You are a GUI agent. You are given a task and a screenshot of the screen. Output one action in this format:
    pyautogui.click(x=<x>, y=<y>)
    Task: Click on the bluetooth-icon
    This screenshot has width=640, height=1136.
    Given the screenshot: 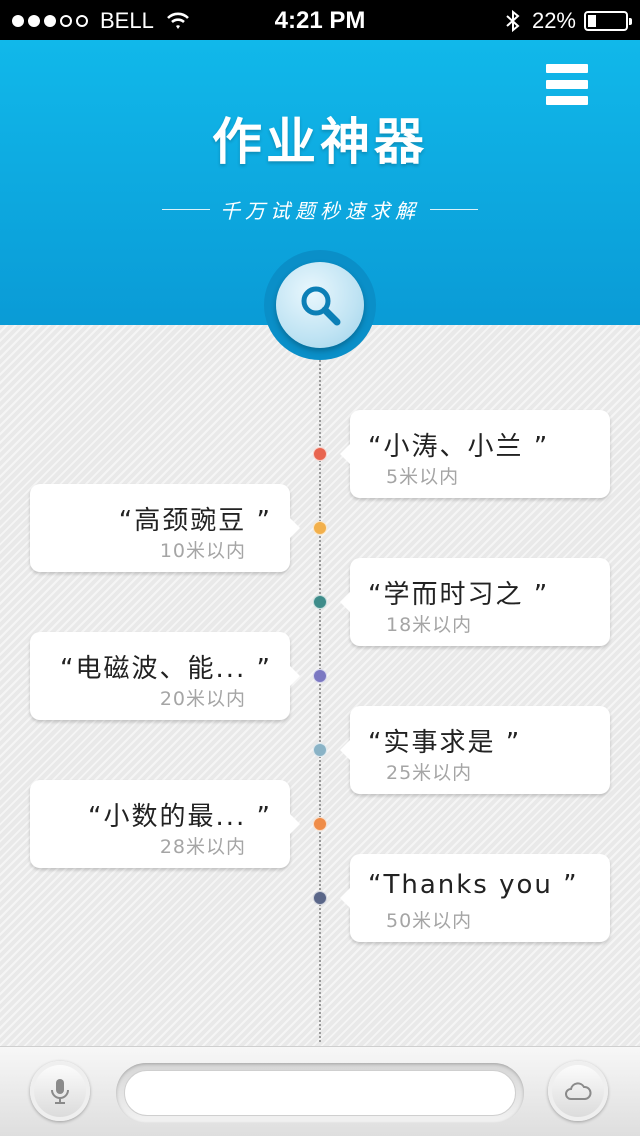 What is the action you would take?
    pyautogui.click(x=513, y=21)
    